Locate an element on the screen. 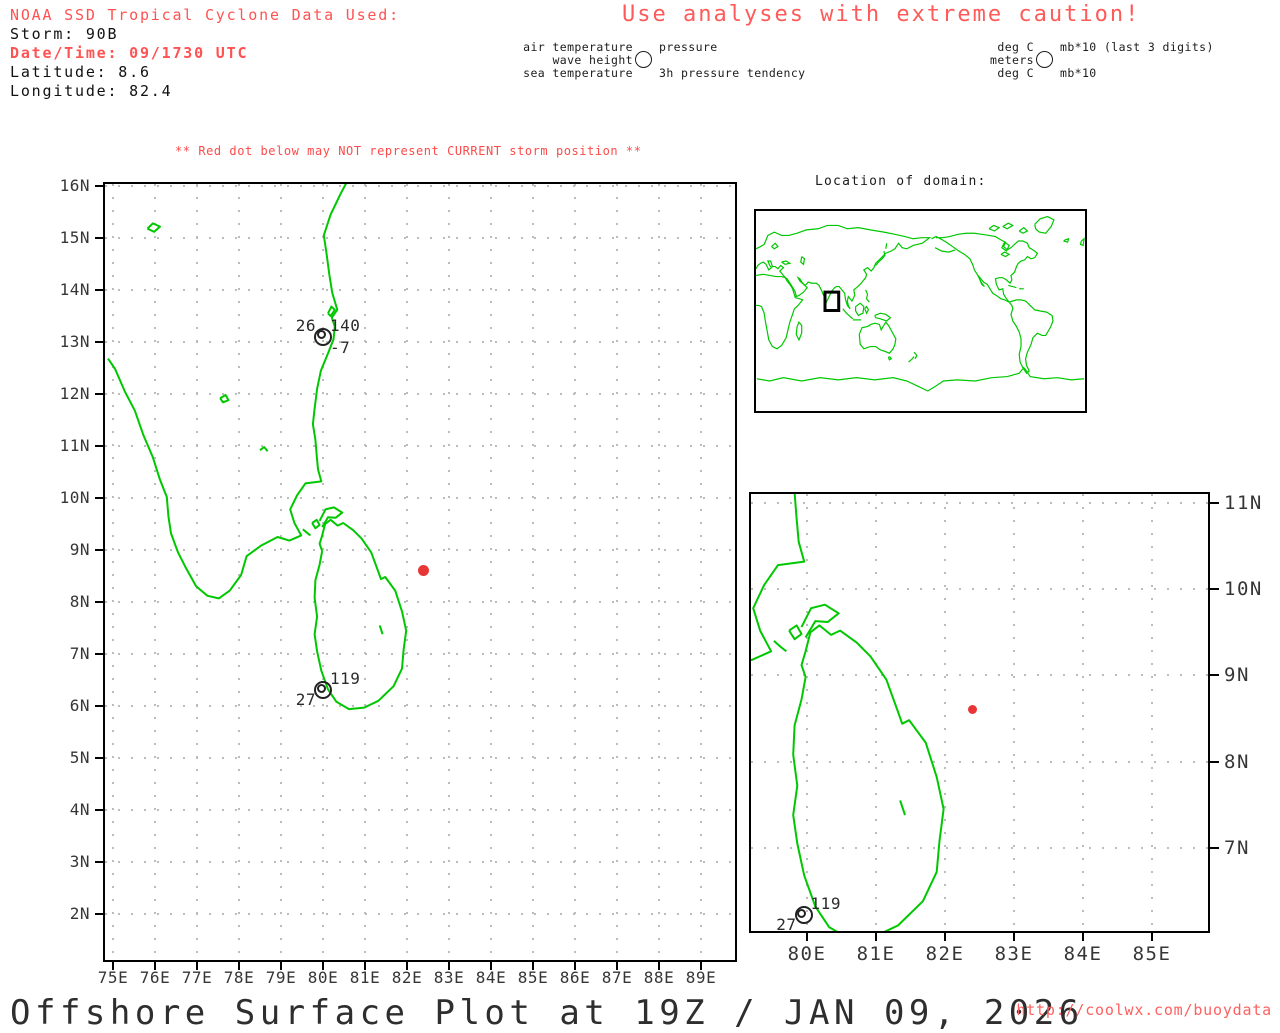 The image size is (1280, 1033). lat-tick-label: 12N is located at coordinates (74, 393).